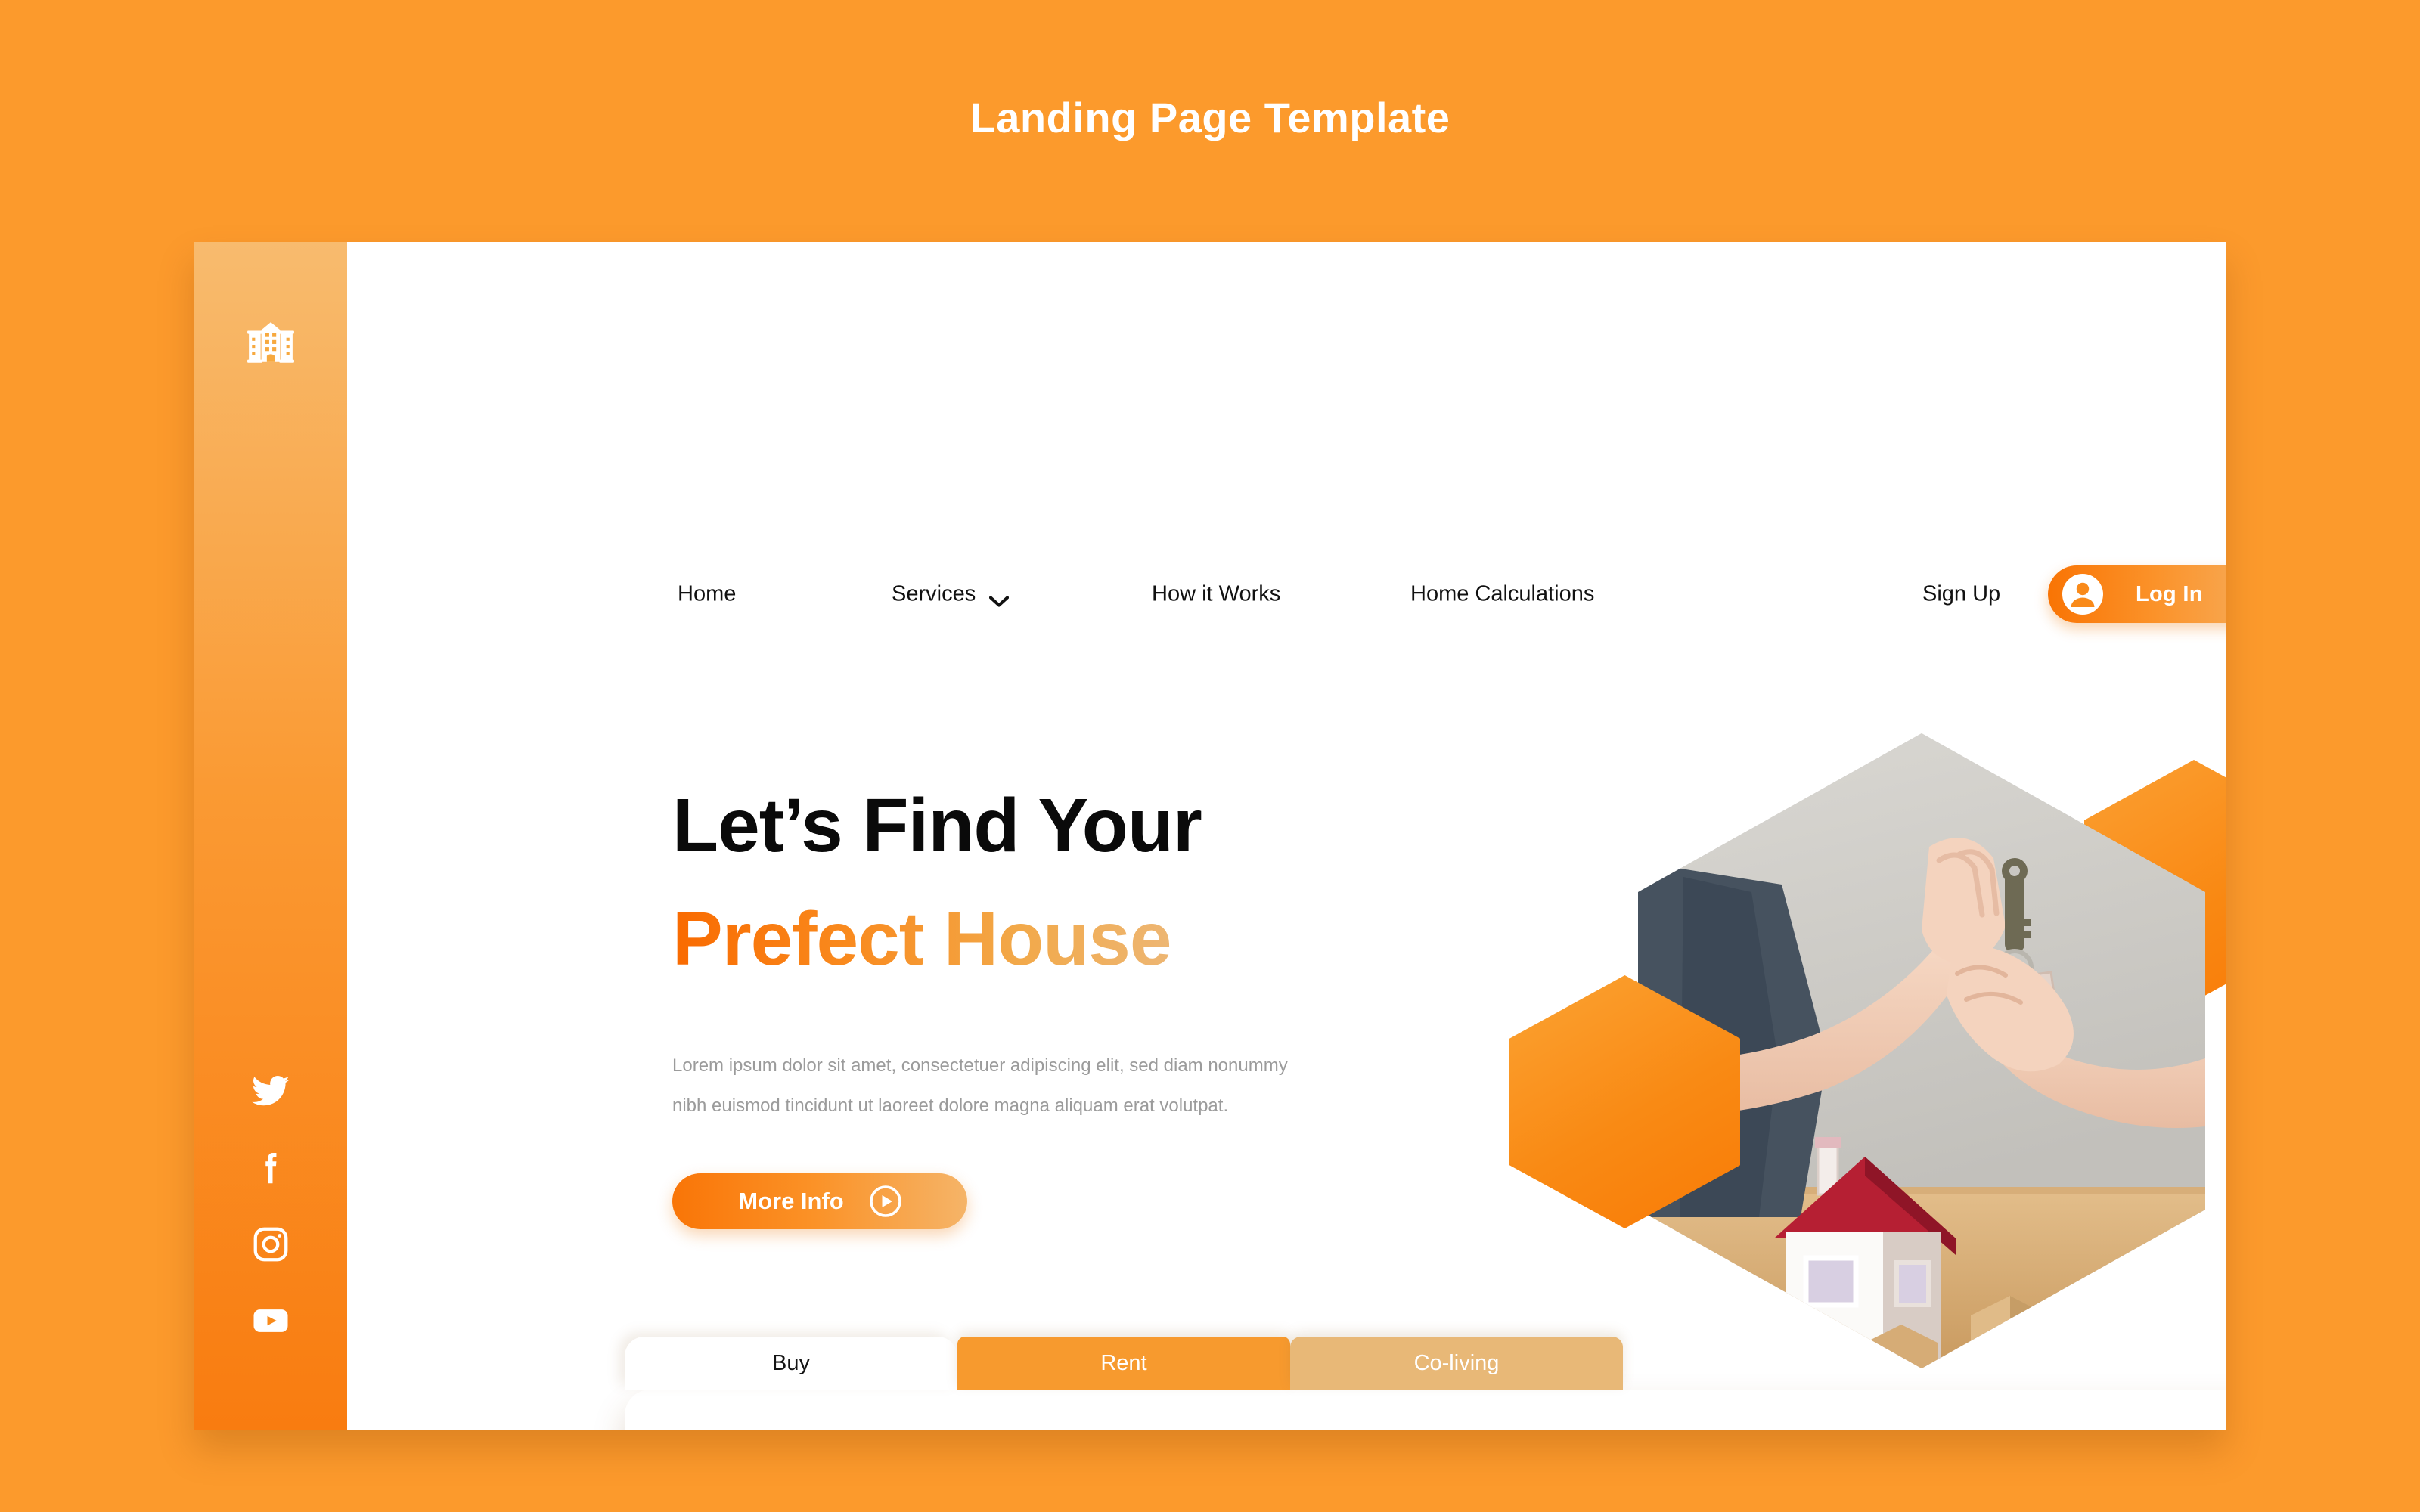  I want to click on more-info-button: More Info, so click(819, 1201).